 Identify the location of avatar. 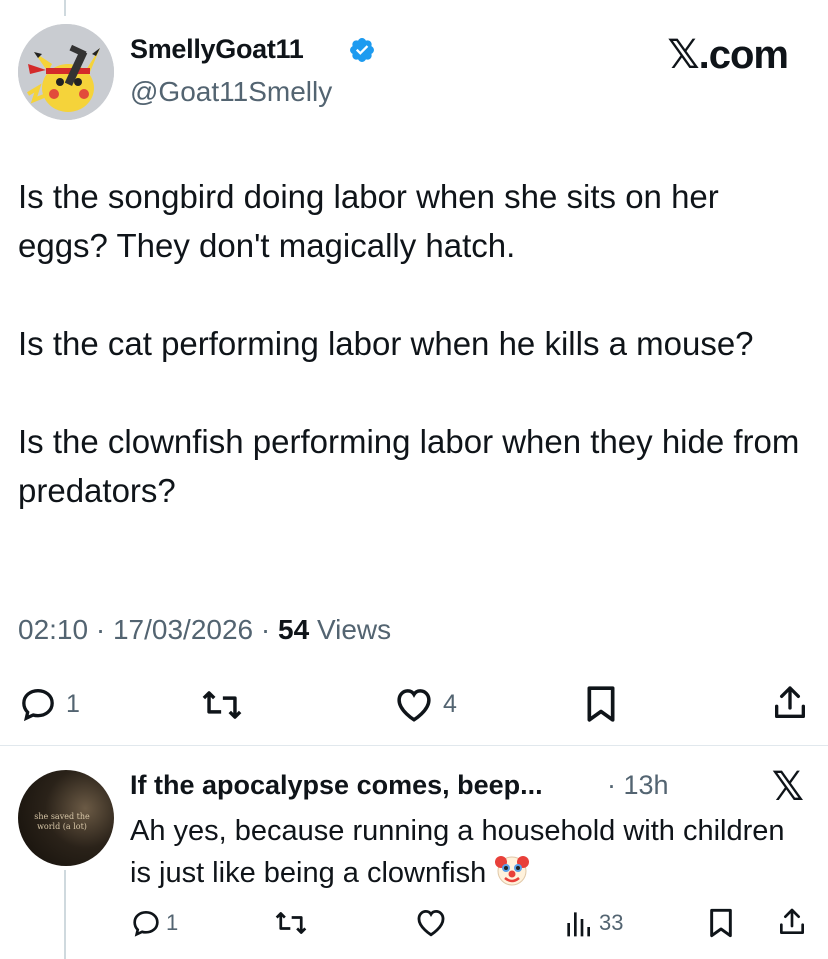
(66, 72).